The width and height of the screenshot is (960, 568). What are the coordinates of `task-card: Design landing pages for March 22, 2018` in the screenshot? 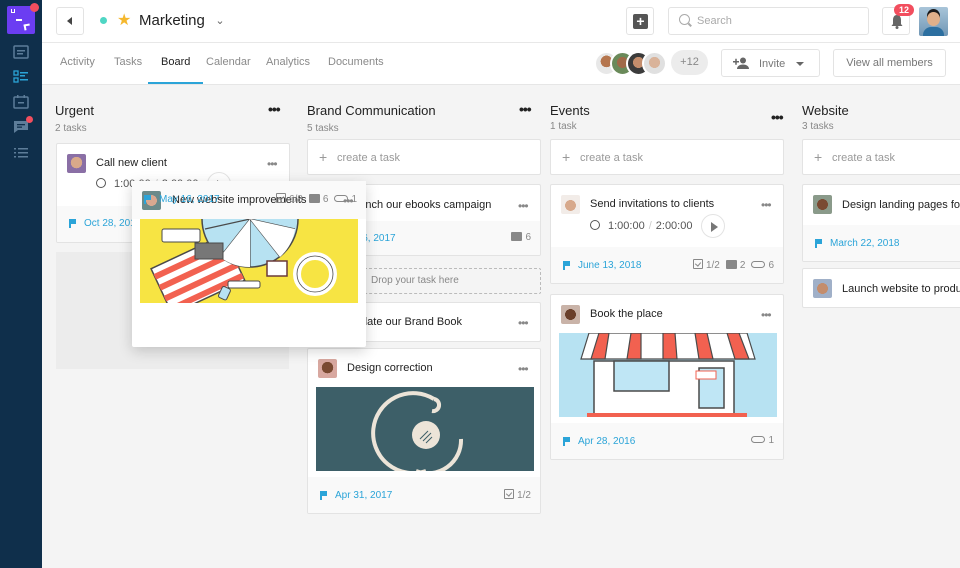 It's located at (881, 223).